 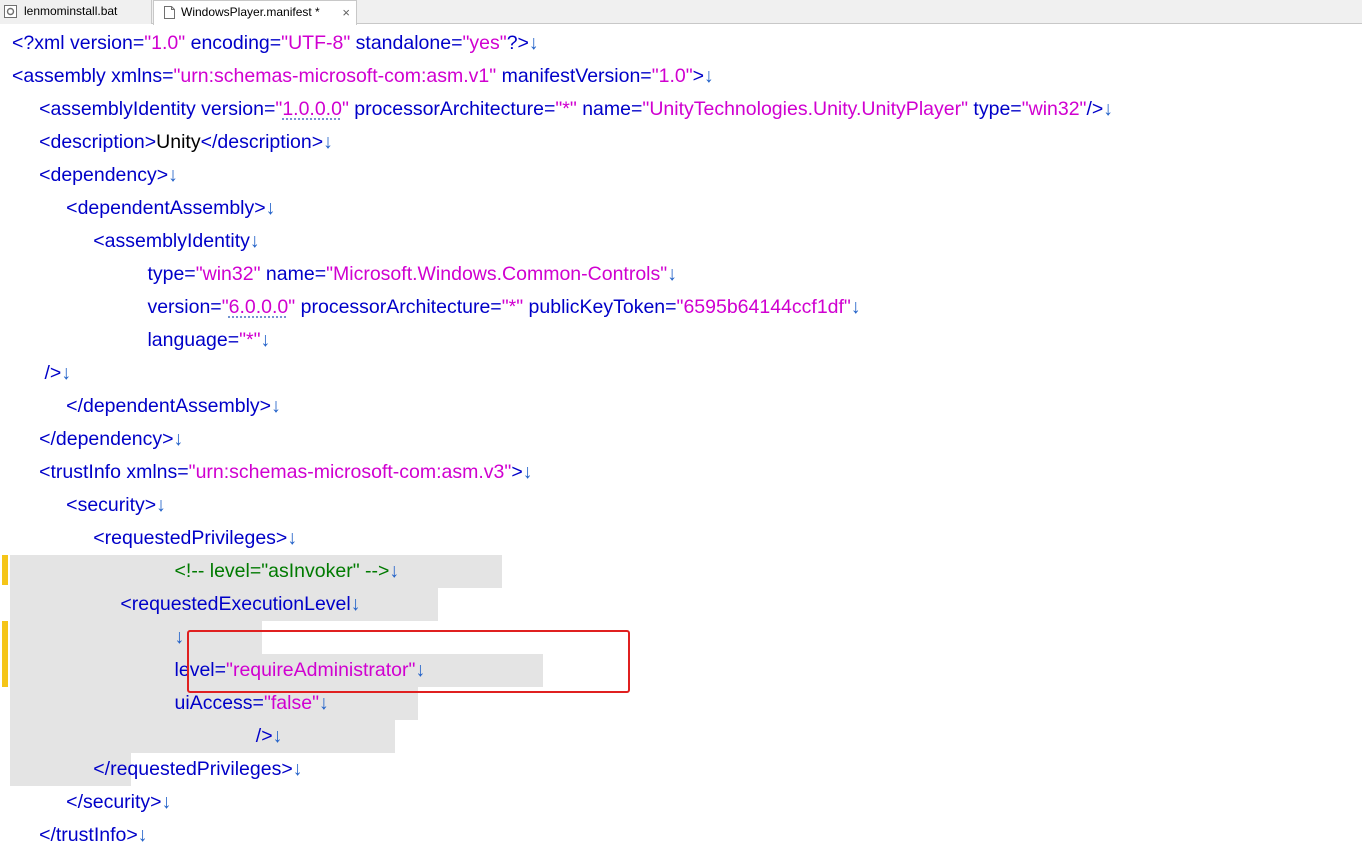 I want to click on document-icon, so click(x=169, y=12).